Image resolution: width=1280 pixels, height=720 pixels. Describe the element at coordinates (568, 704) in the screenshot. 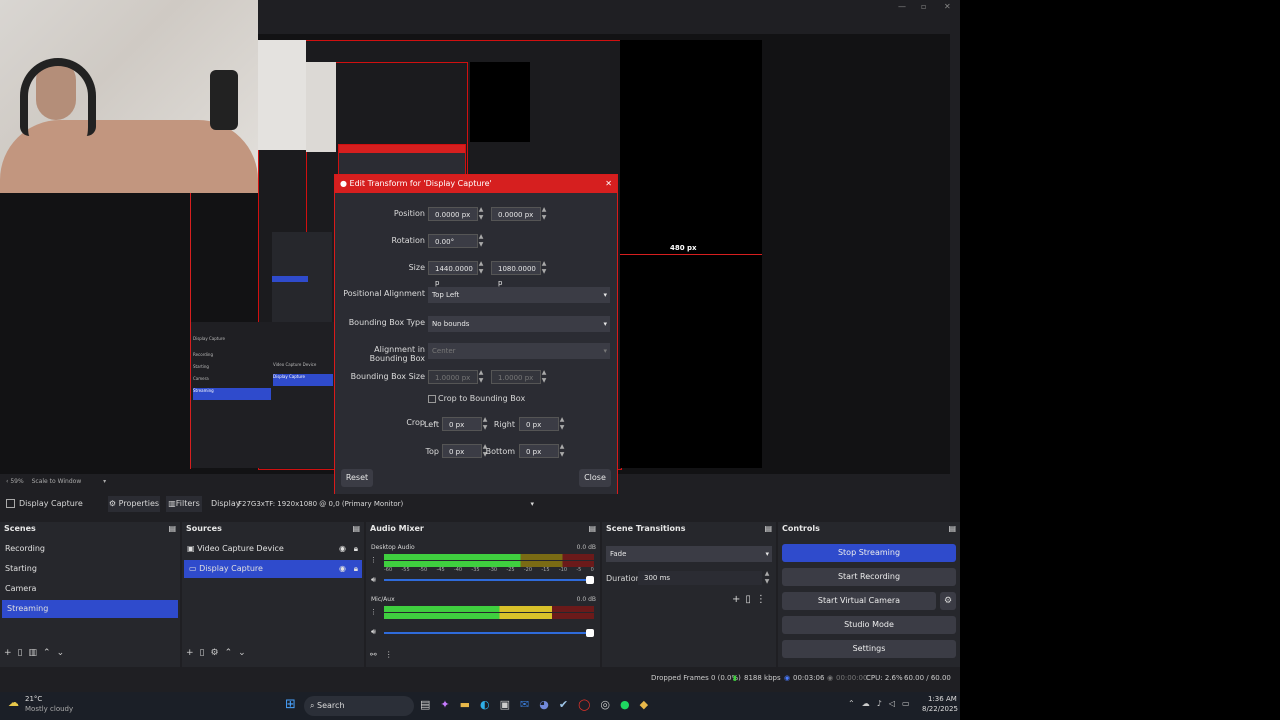

I see `steam-icon: ✔` at that location.